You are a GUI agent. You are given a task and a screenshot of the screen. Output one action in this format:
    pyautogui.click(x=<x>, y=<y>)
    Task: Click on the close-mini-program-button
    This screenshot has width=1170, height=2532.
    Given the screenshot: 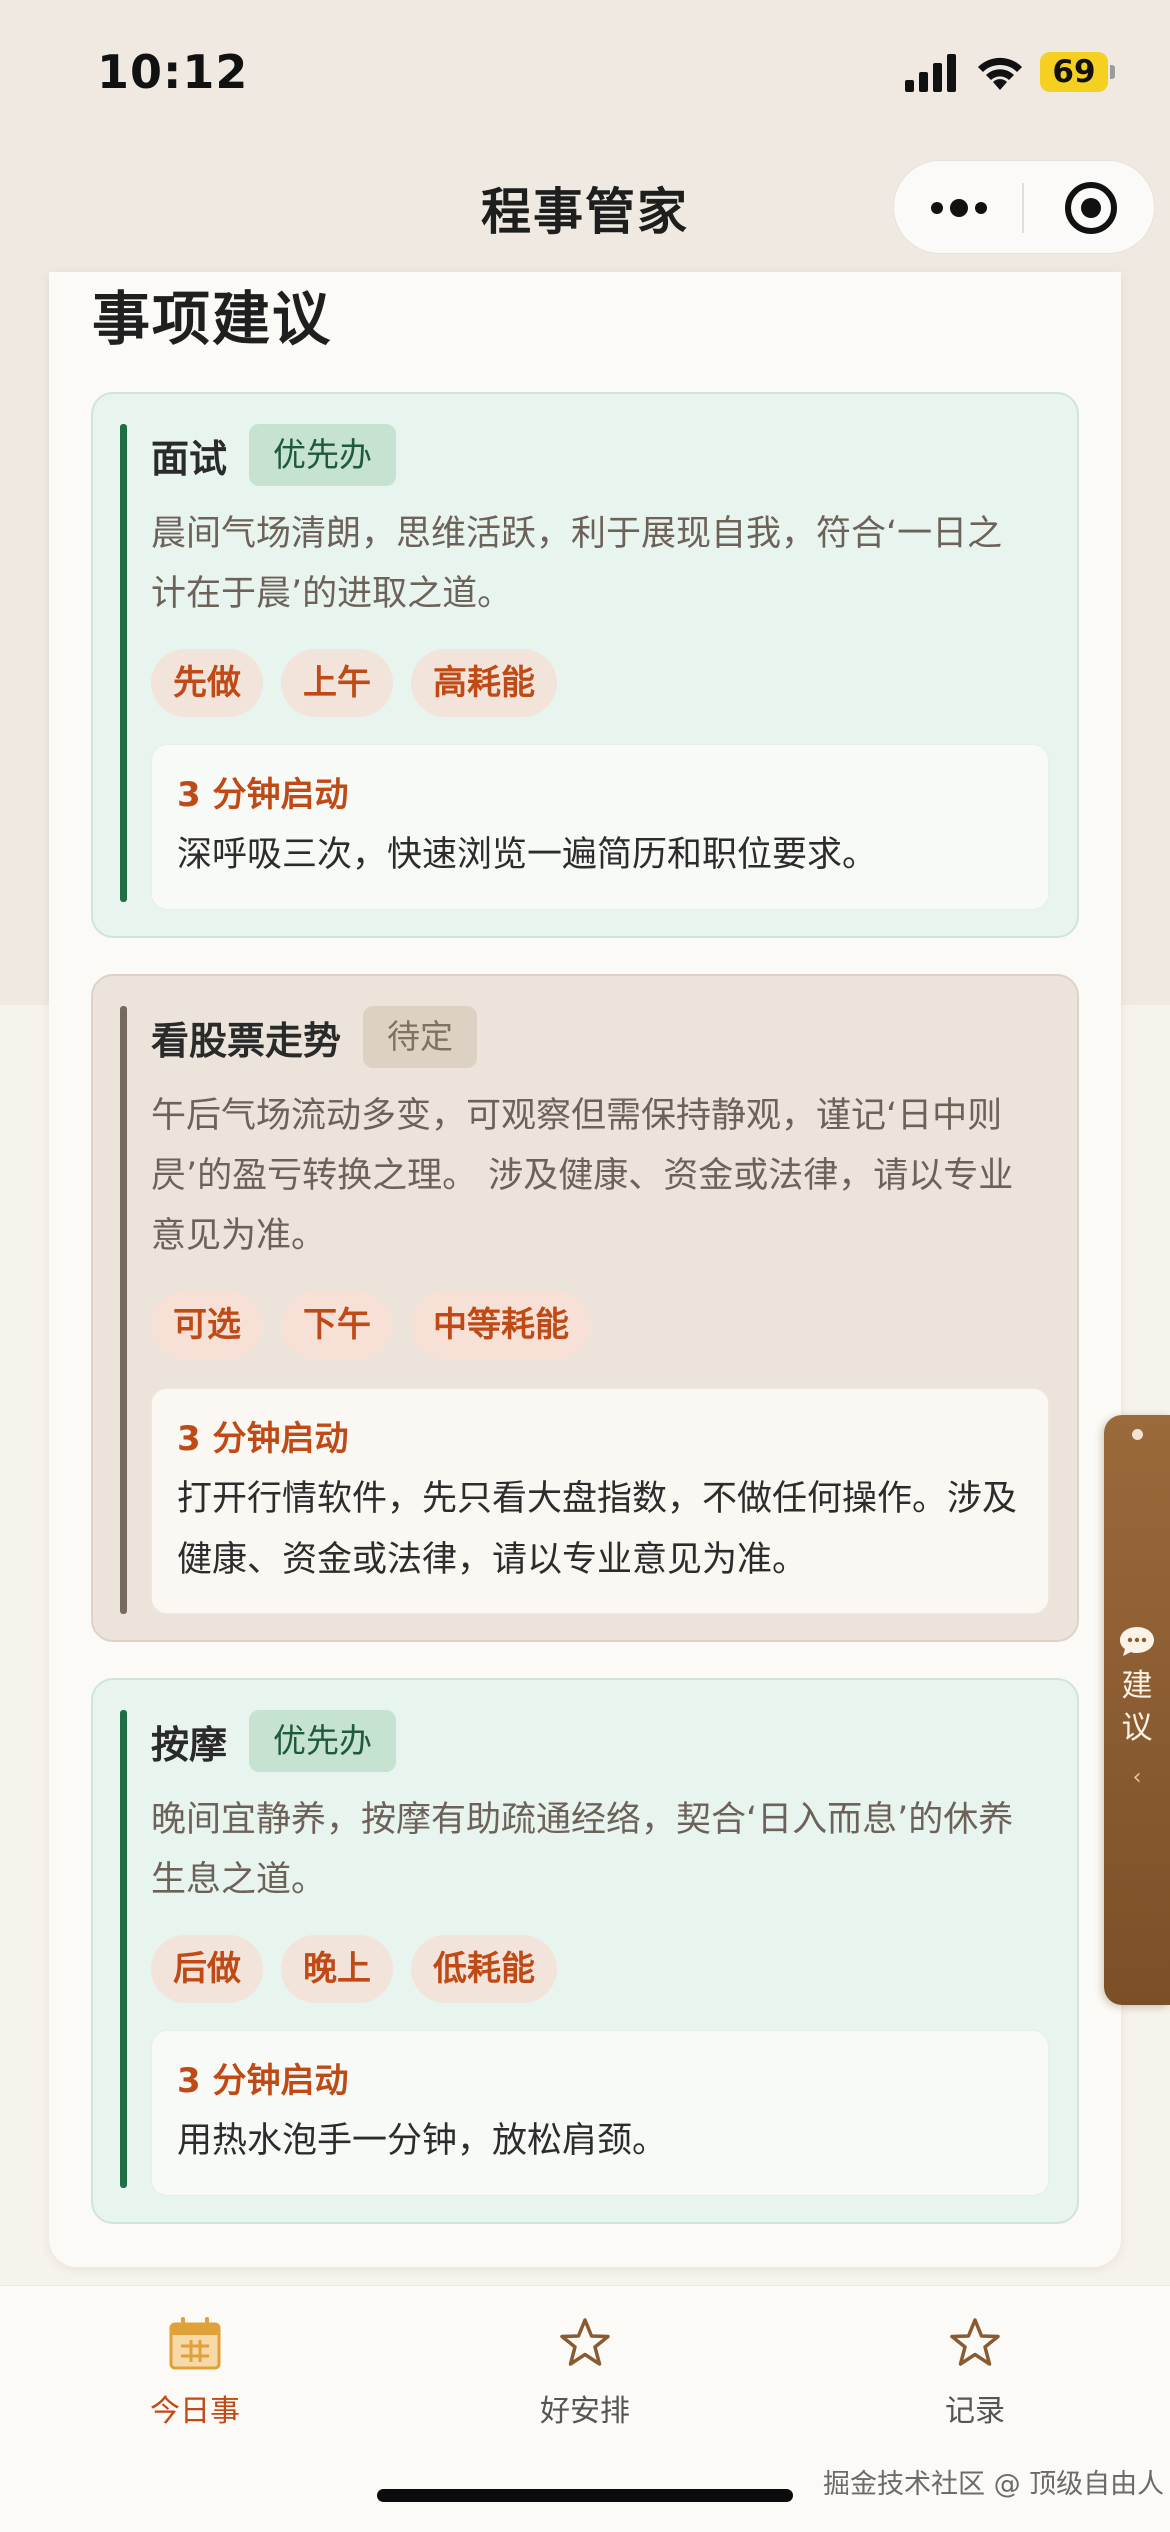 What is the action you would take?
    pyautogui.click(x=1091, y=208)
    